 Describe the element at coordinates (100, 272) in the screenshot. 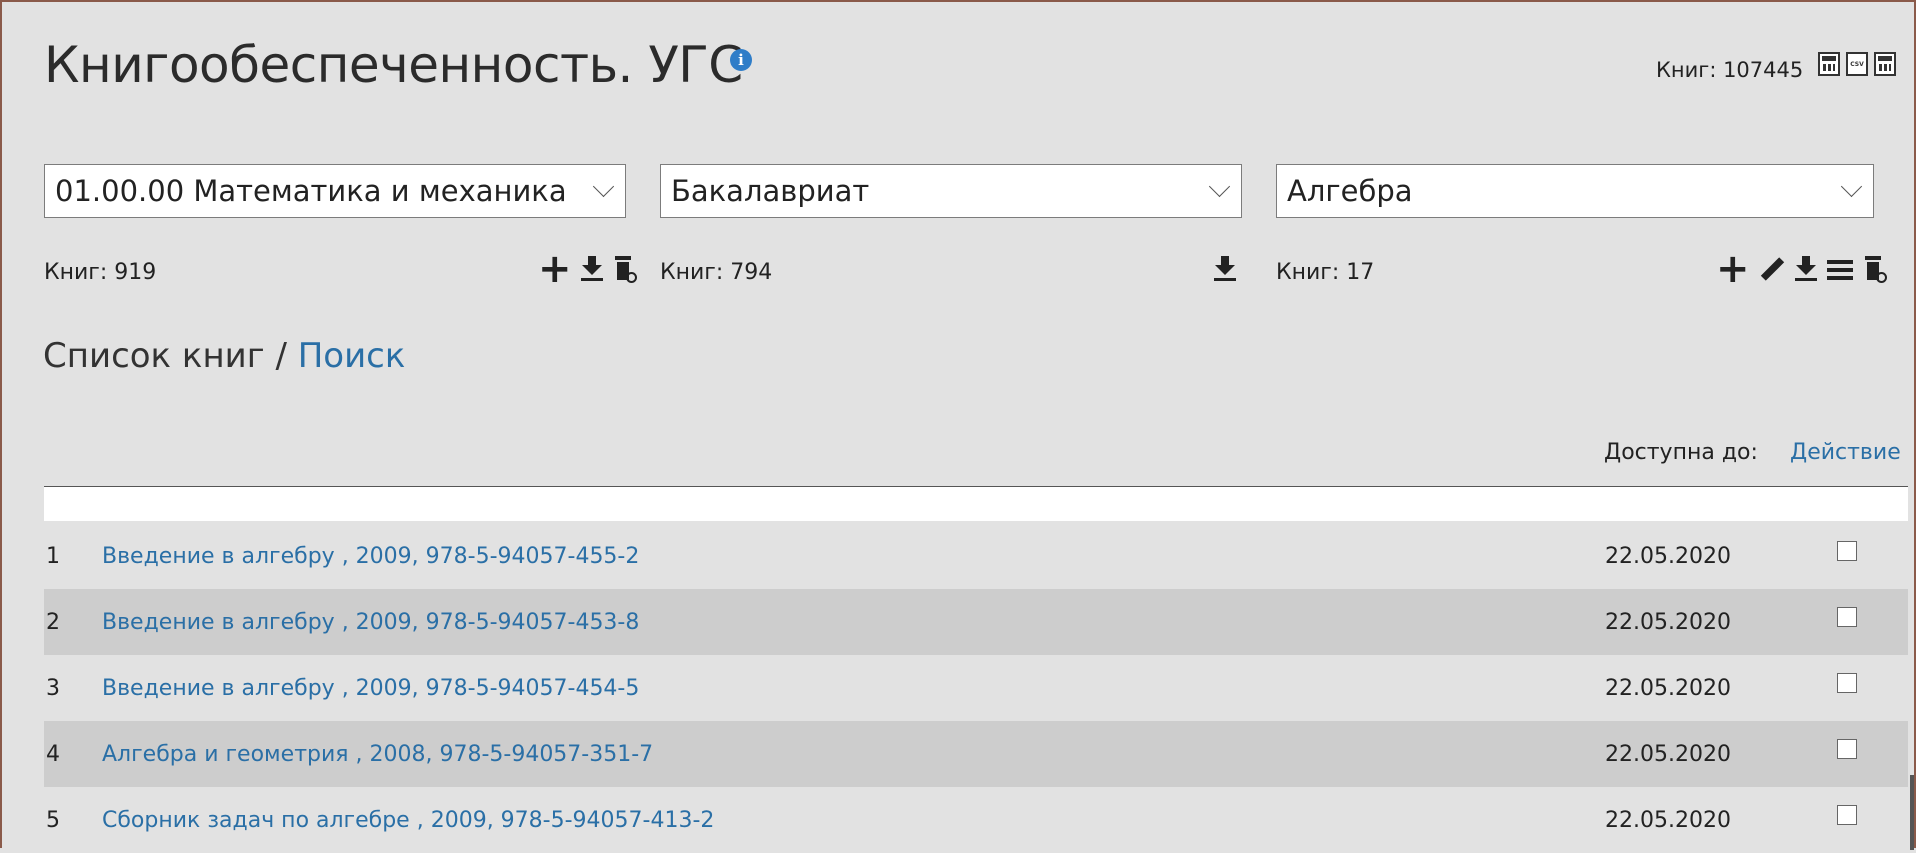

I see `direction-books-count: Книг: 919` at that location.